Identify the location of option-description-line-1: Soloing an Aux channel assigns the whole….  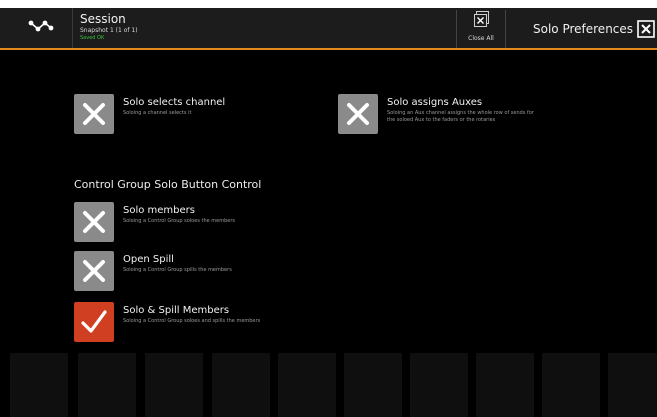
(460, 113).